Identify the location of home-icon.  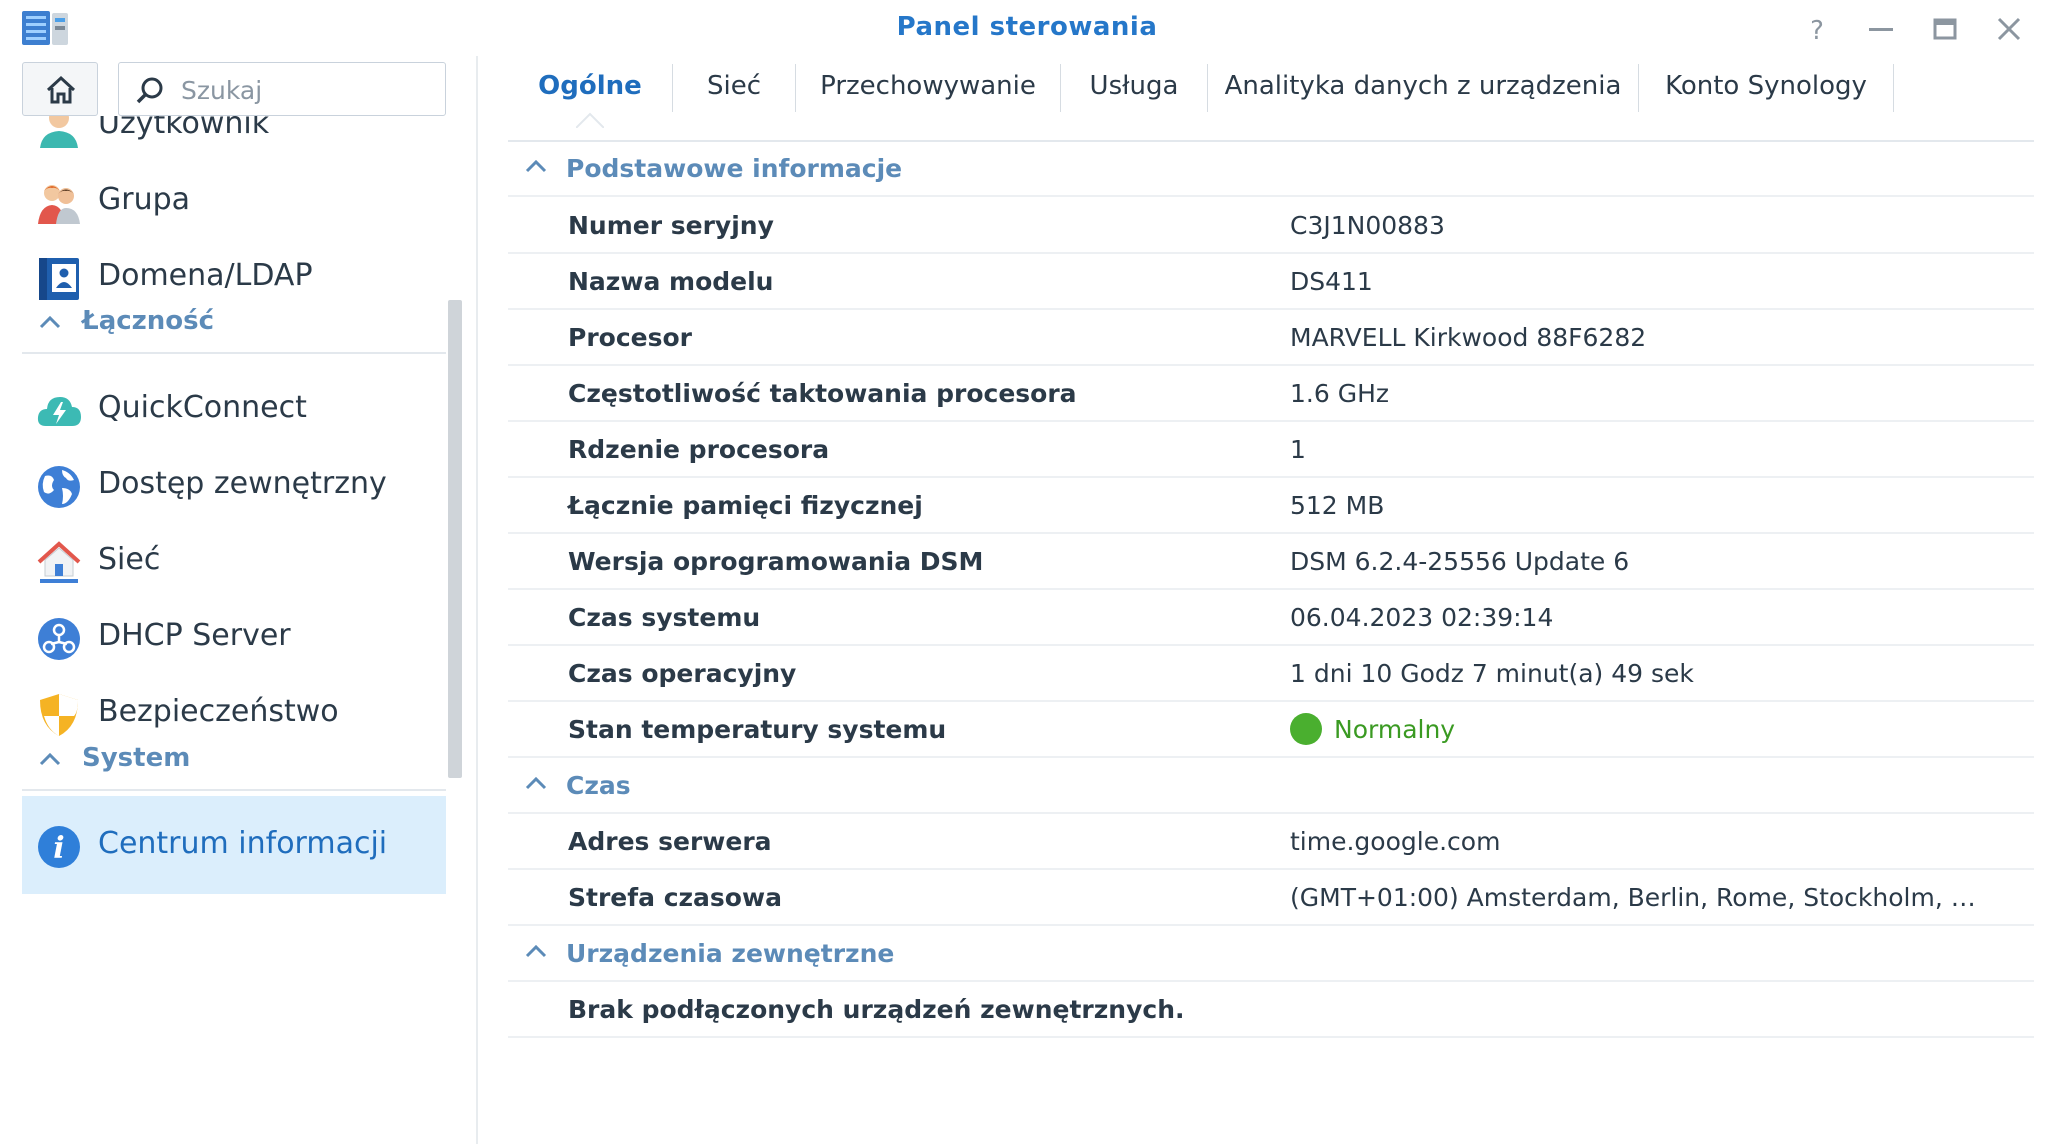
(61, 89).